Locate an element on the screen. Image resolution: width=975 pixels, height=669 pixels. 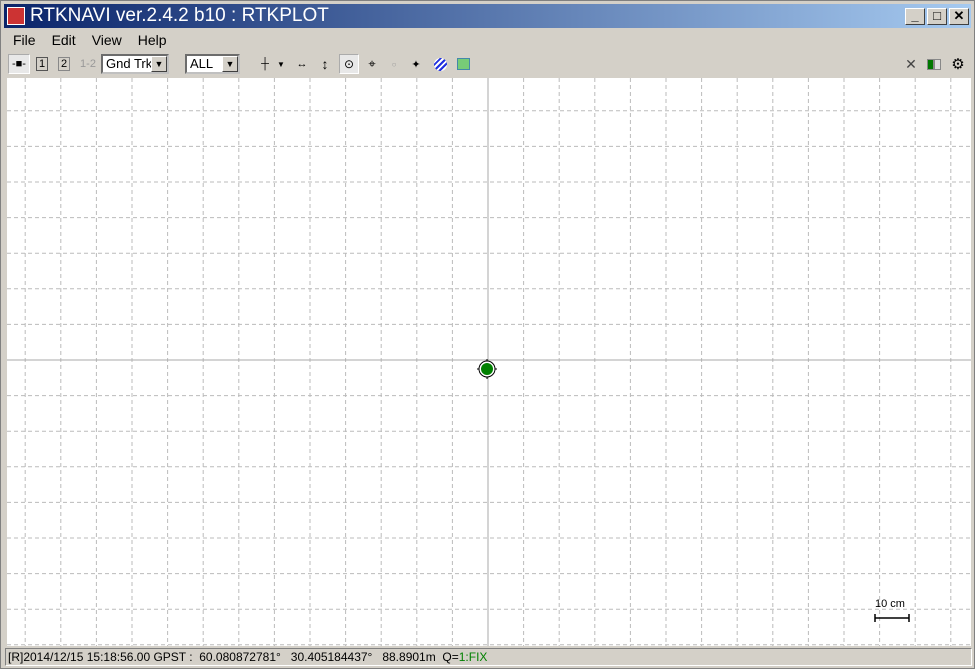
menu-file: File is located at coordinates (24, 40).